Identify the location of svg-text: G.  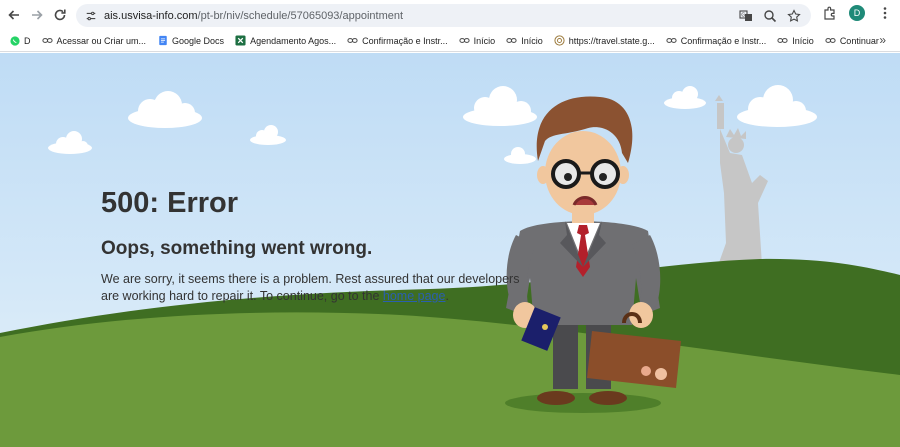
(743, 15).